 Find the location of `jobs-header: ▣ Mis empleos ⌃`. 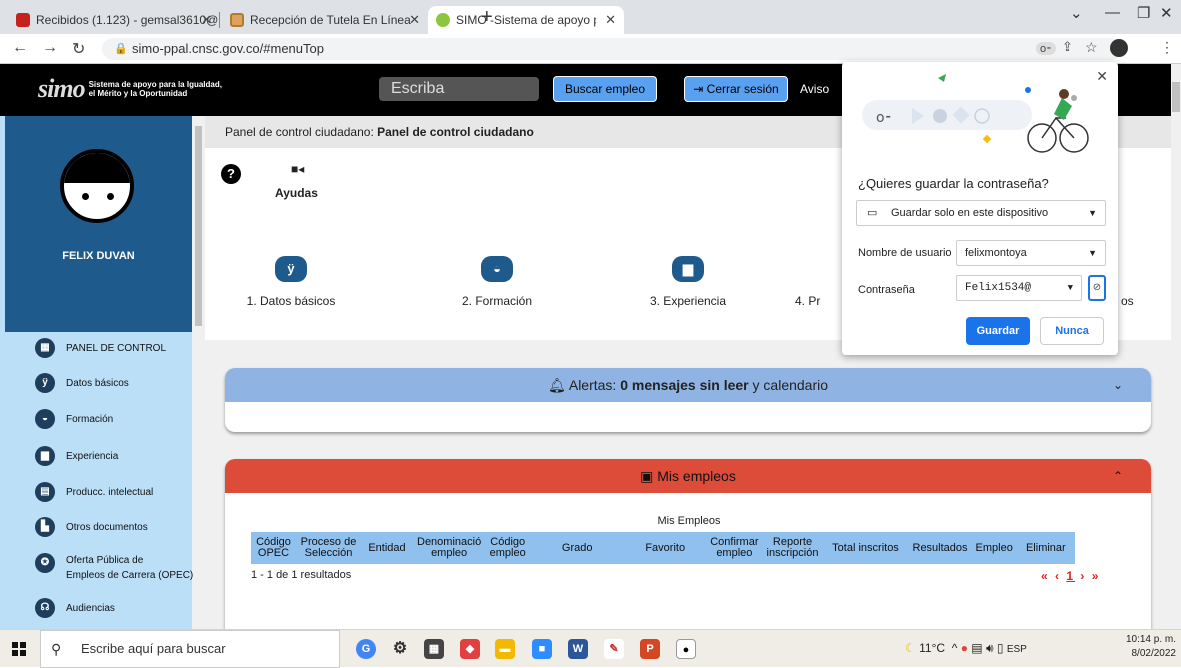

jobs-header: ▣ Mis empleos ⌃ is located at coordinates (688, 476).